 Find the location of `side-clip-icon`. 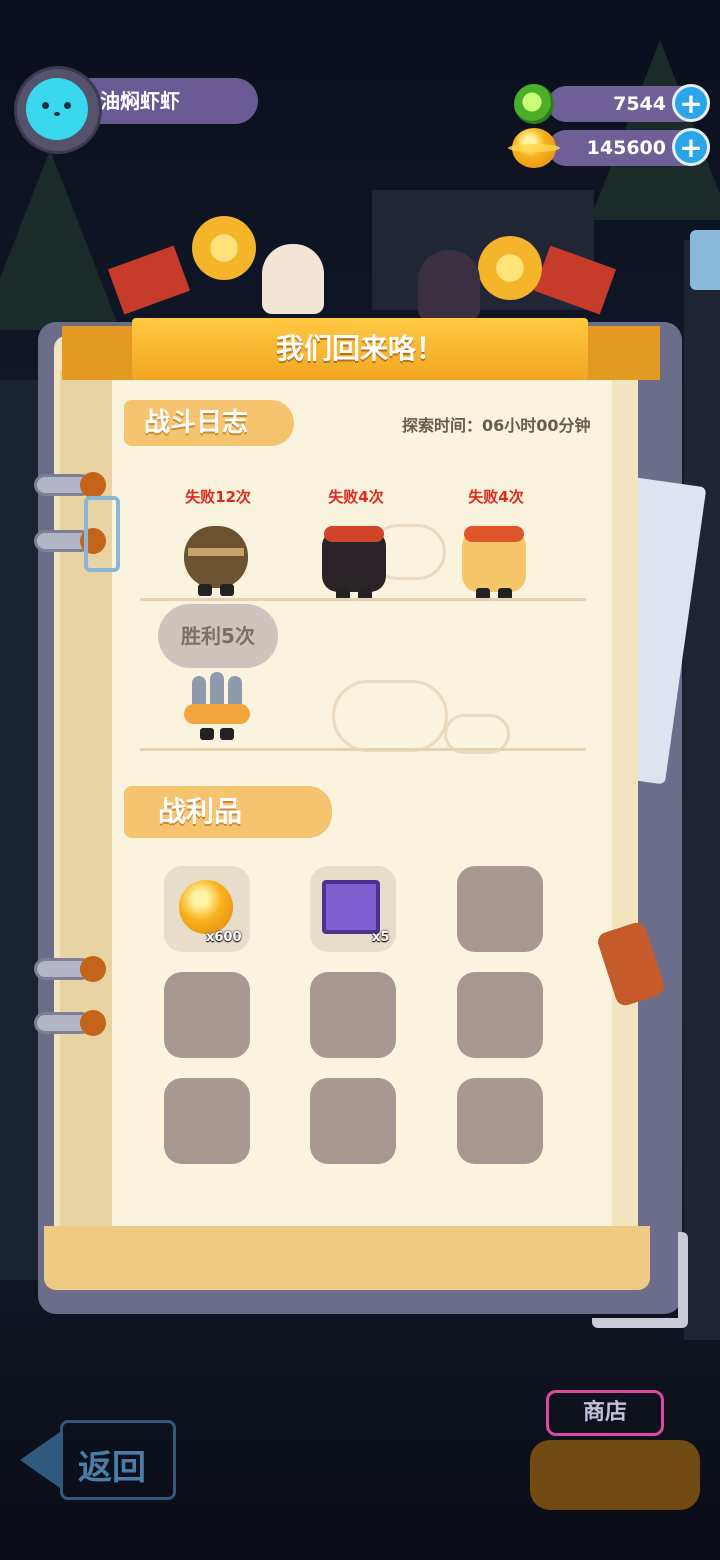

side-clip-icon is located at coordinates (705, 260).